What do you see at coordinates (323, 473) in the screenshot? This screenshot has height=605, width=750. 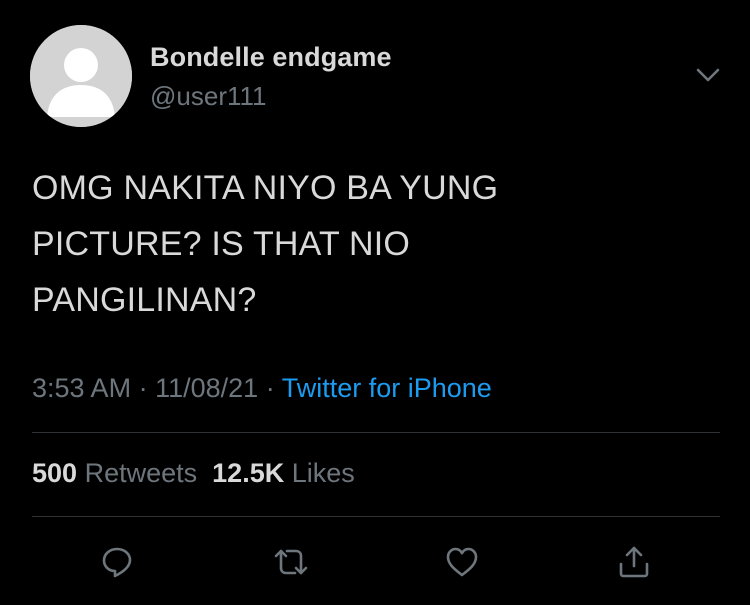 I see `likes-label: Likes` at bounding box center [323, 473].